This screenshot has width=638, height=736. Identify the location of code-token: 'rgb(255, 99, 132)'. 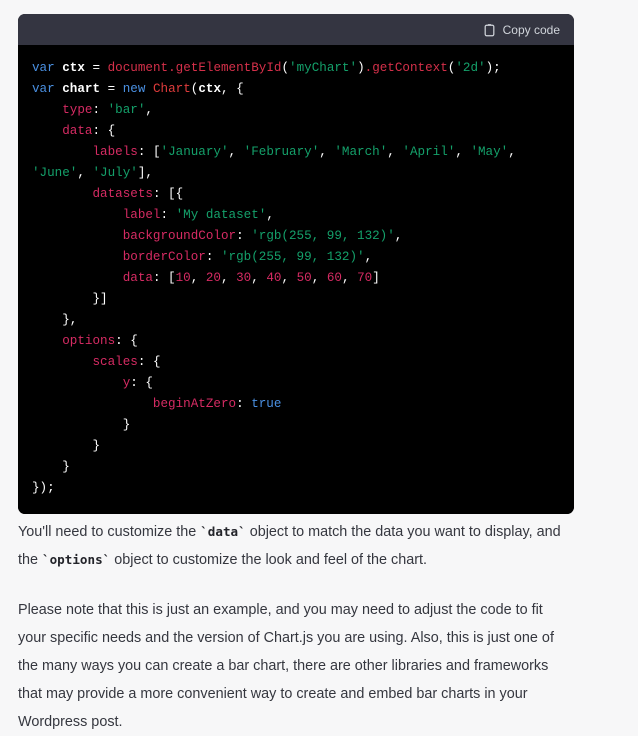
(323, 236).